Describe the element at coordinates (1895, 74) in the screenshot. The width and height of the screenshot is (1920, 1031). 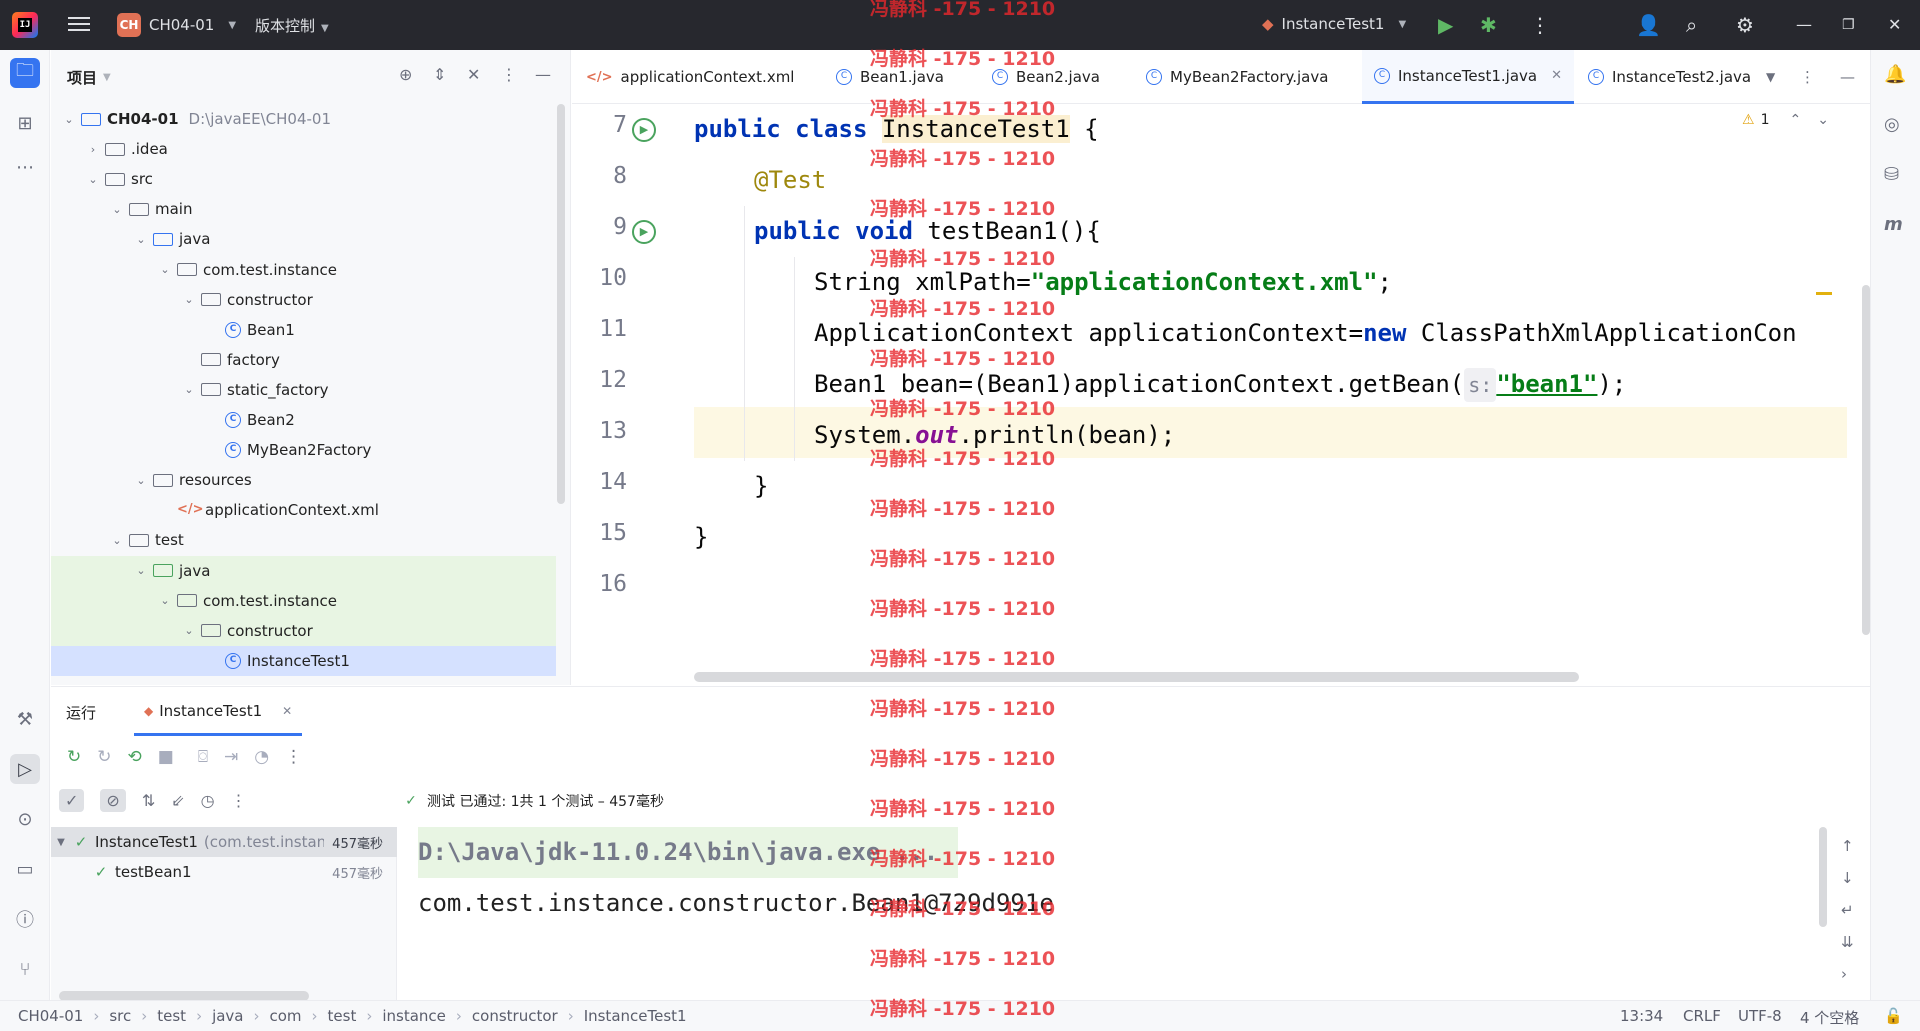
I see `notifications-bell-icon: 🔔` at that location.